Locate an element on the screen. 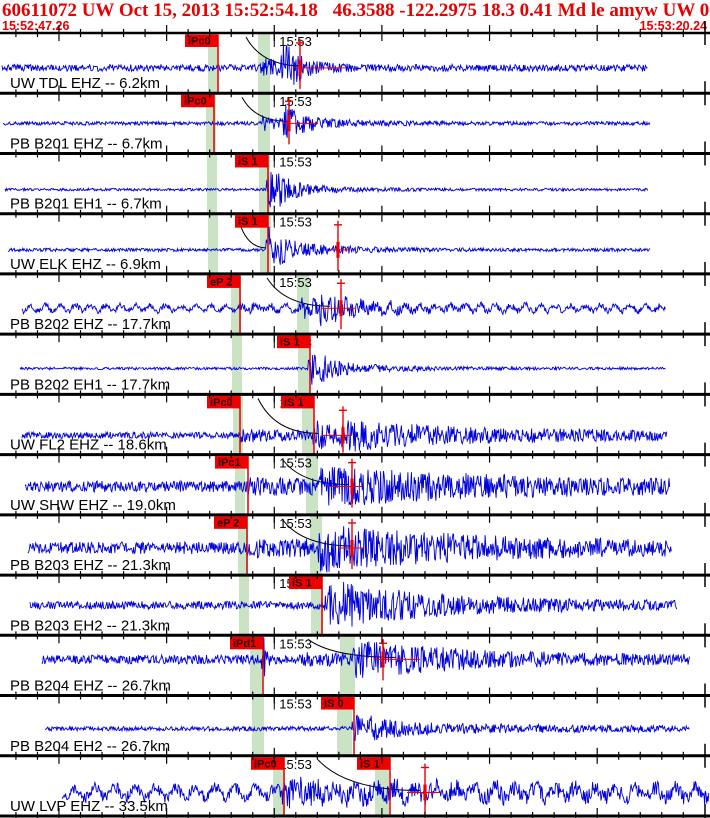 The width and height of the screenshot is (710, 818). trace-station-label: UW TDL EHZ -- 6.2km is located at coordinates (85, 83).